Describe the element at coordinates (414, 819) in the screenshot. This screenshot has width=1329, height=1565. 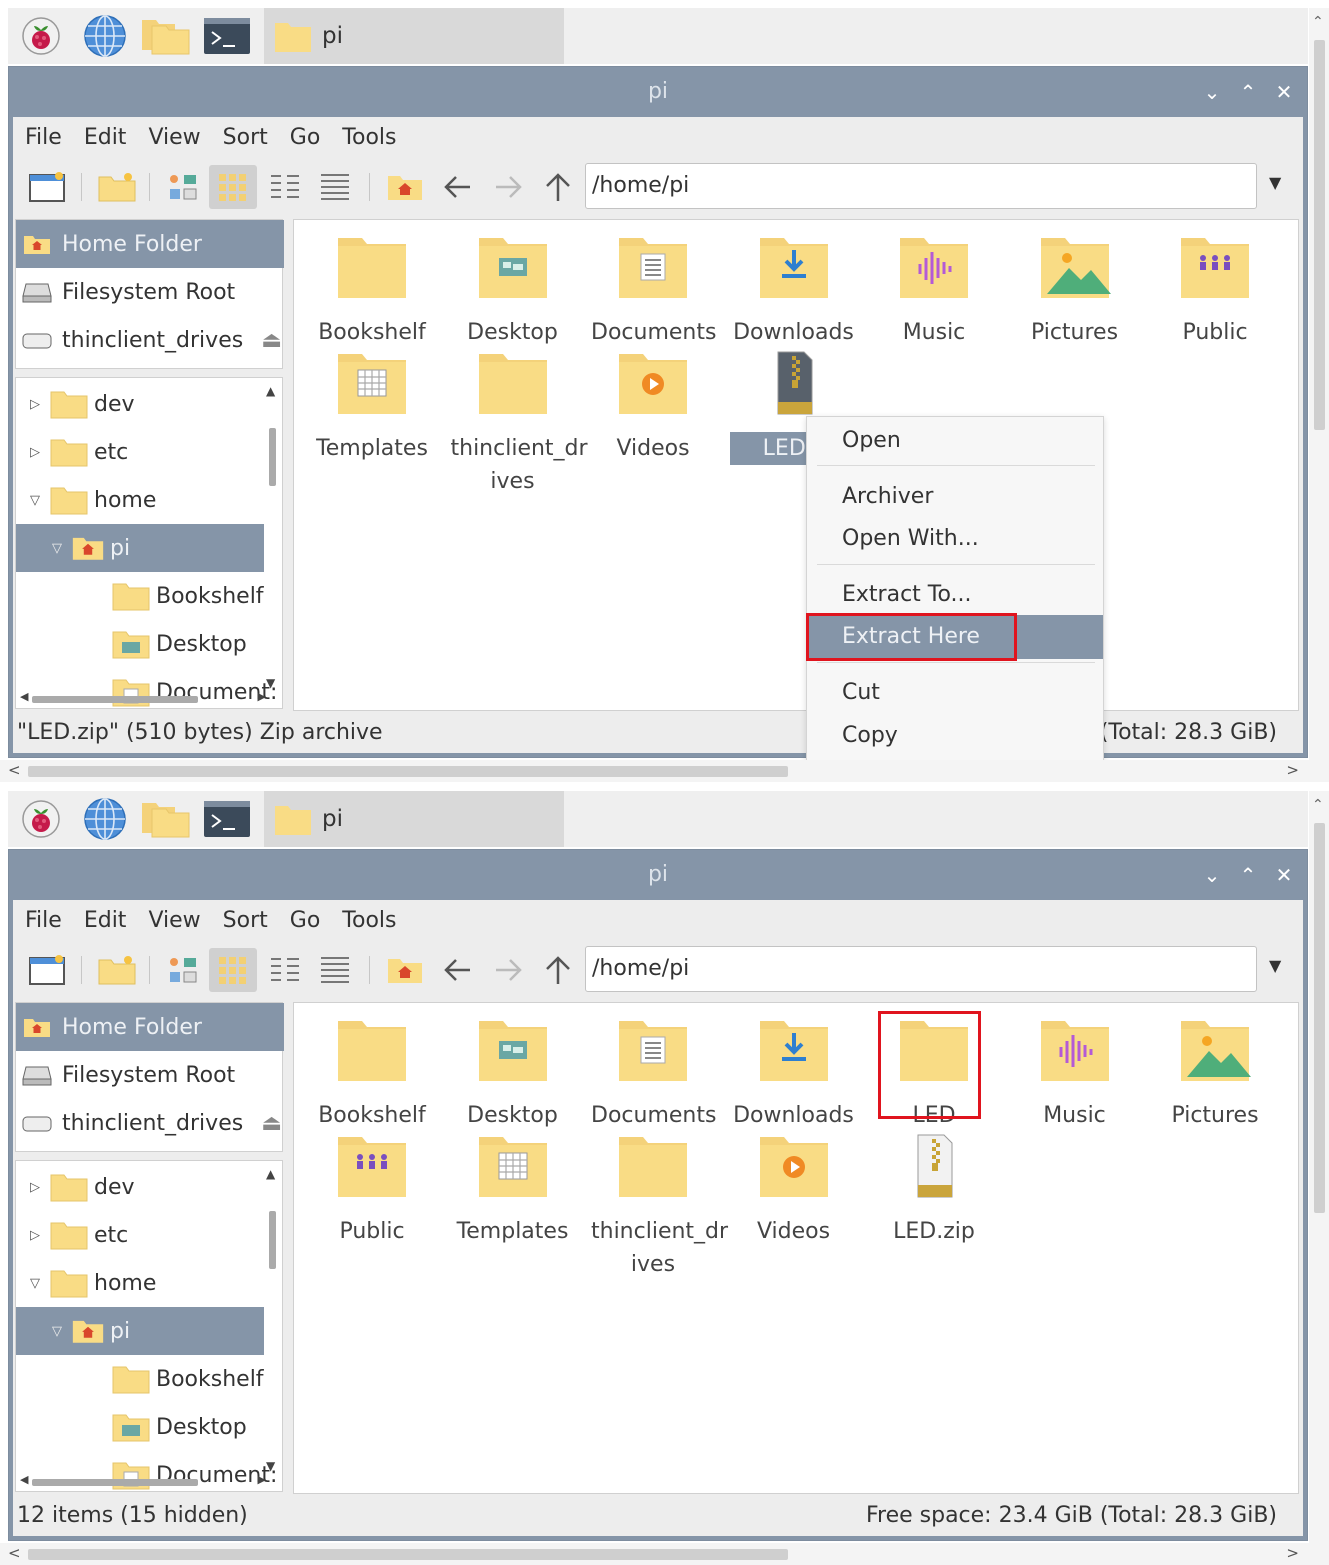
I see `taskbar-window-pi: pi` at that location.